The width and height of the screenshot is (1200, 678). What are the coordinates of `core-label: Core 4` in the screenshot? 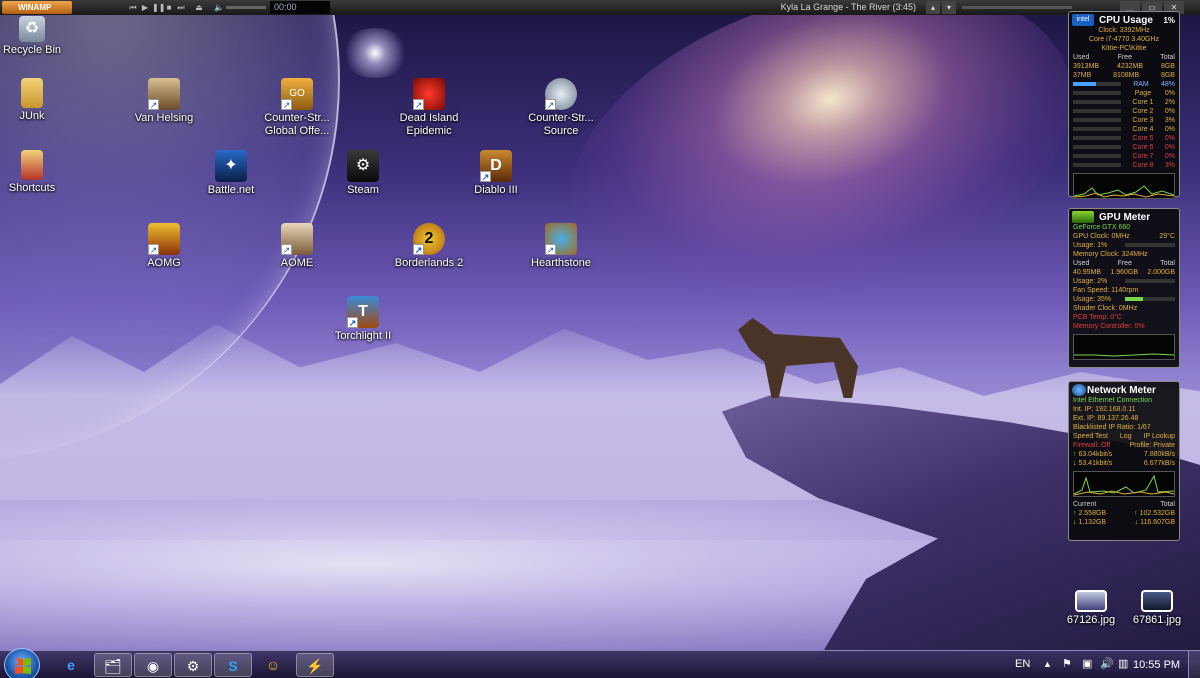 It's located at (1143, 129).